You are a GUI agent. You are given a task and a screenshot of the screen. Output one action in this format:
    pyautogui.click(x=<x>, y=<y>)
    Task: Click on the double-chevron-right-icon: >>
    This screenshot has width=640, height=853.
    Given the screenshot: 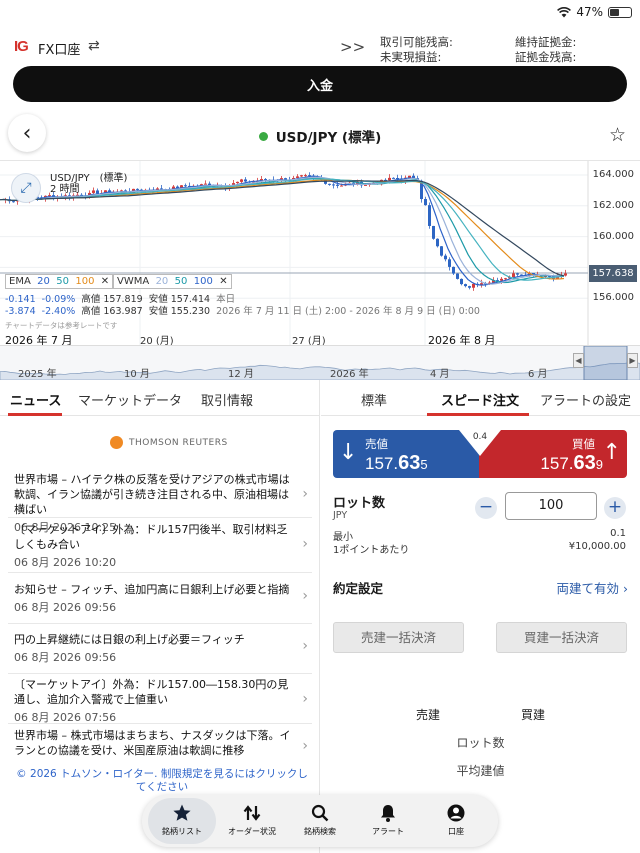 What is the action you would take?
    pyautogui.click(x=352, y=47)
    